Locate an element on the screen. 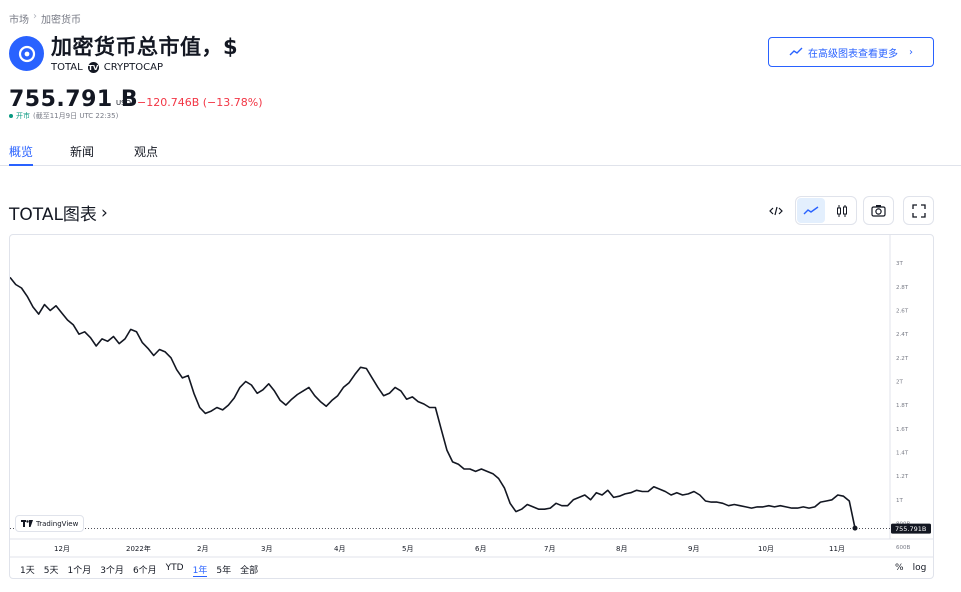 The image size is (961, 592). range-button-2: 1个月 is located at coordinates (79, 570).